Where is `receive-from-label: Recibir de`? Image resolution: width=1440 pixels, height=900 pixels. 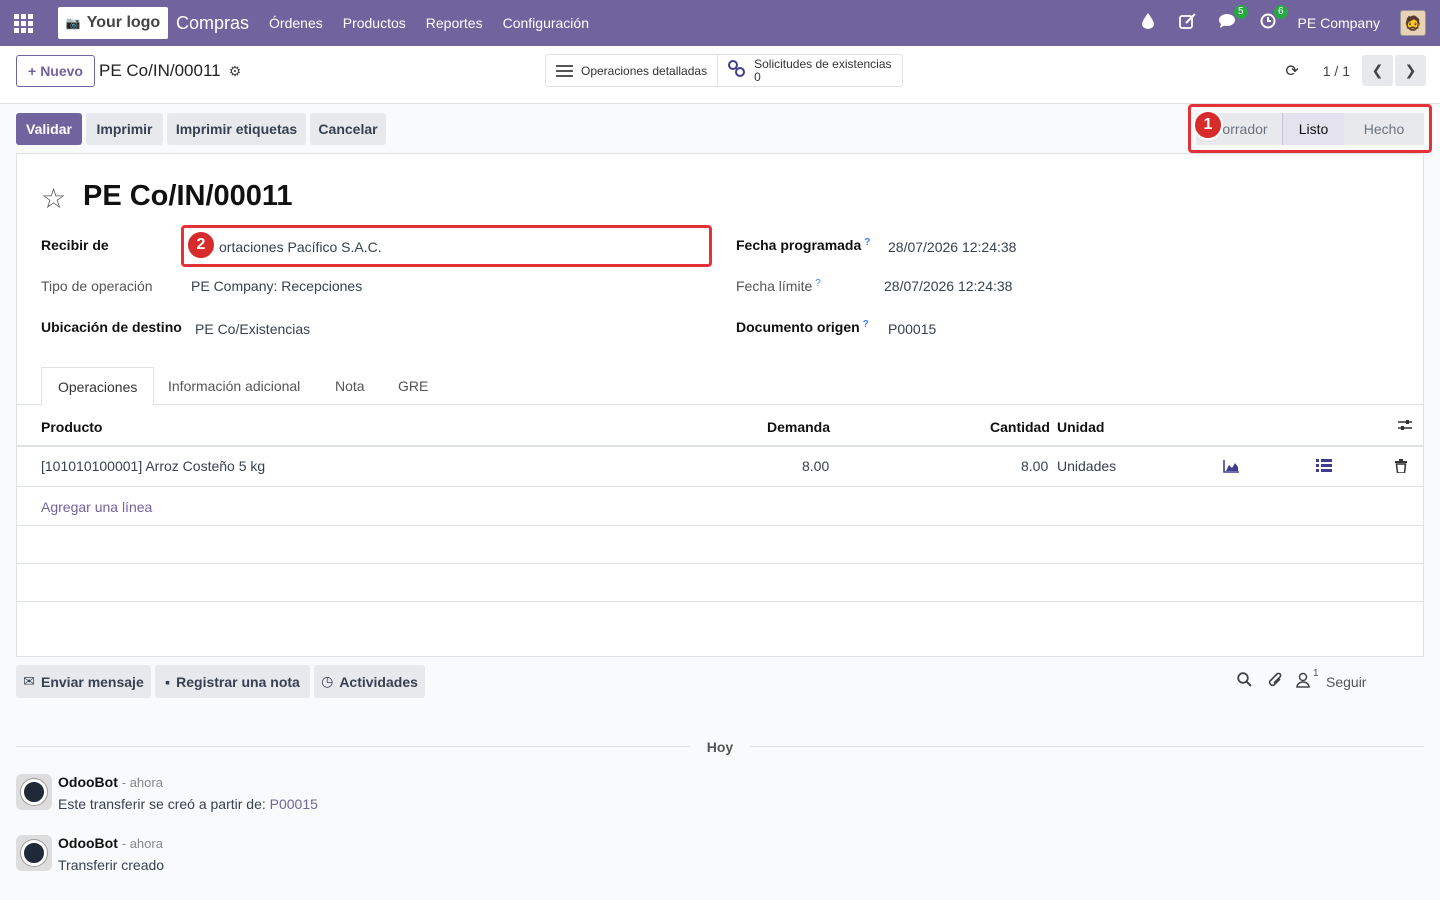 receive-from-label: Recibir de is located at coordinates (75, 245).